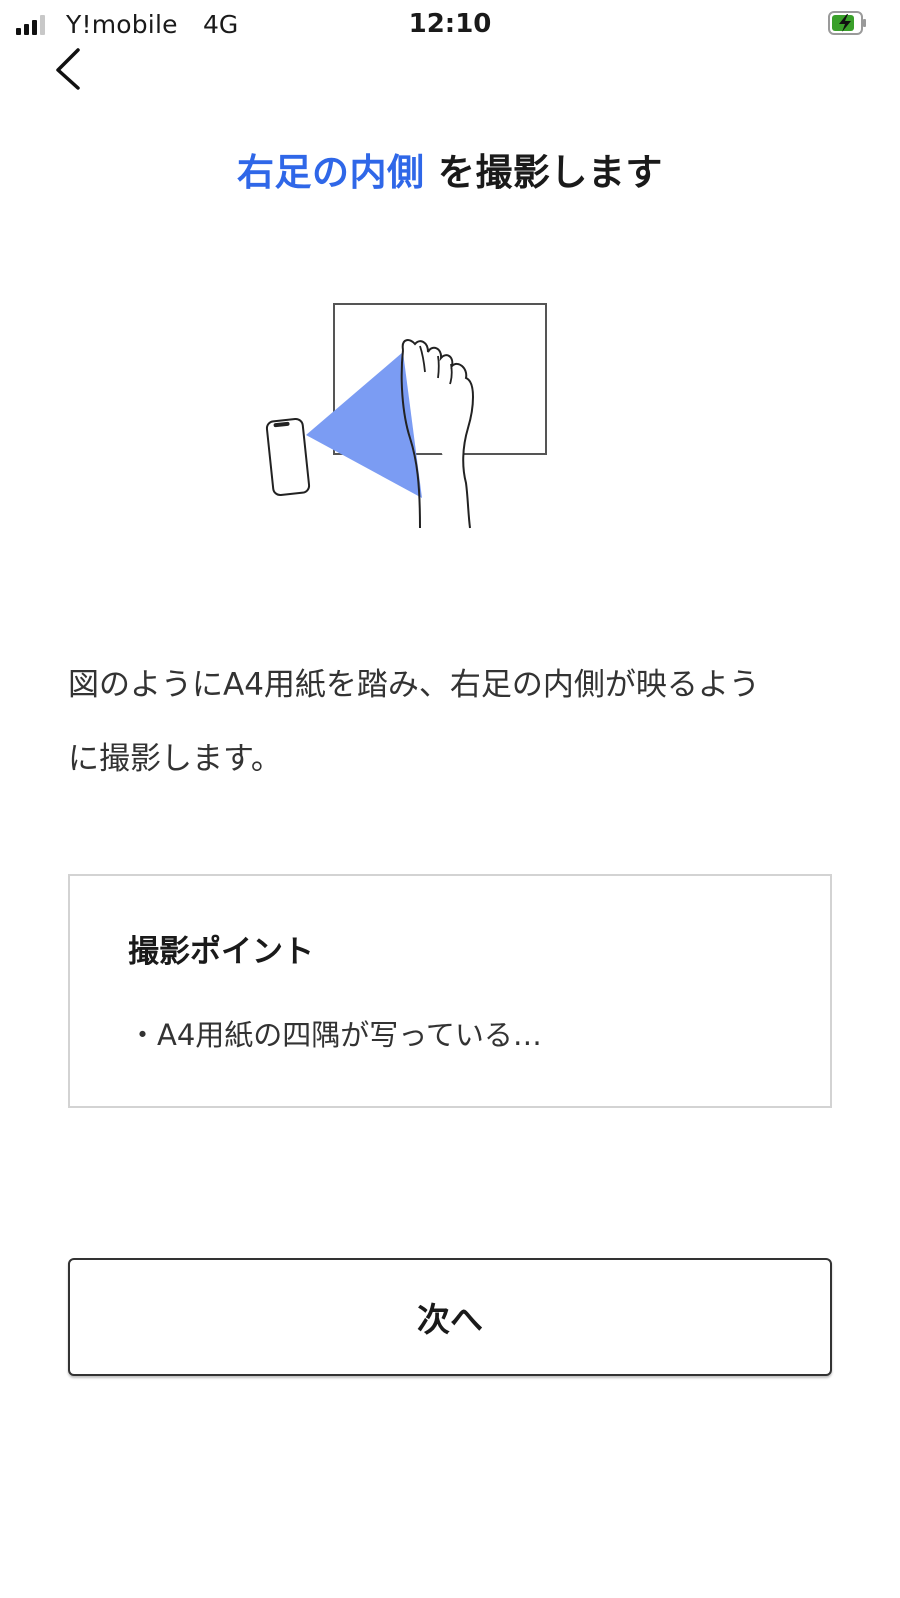 The image size is (900, 1598). I want to click on back-button, so click(69, 69).